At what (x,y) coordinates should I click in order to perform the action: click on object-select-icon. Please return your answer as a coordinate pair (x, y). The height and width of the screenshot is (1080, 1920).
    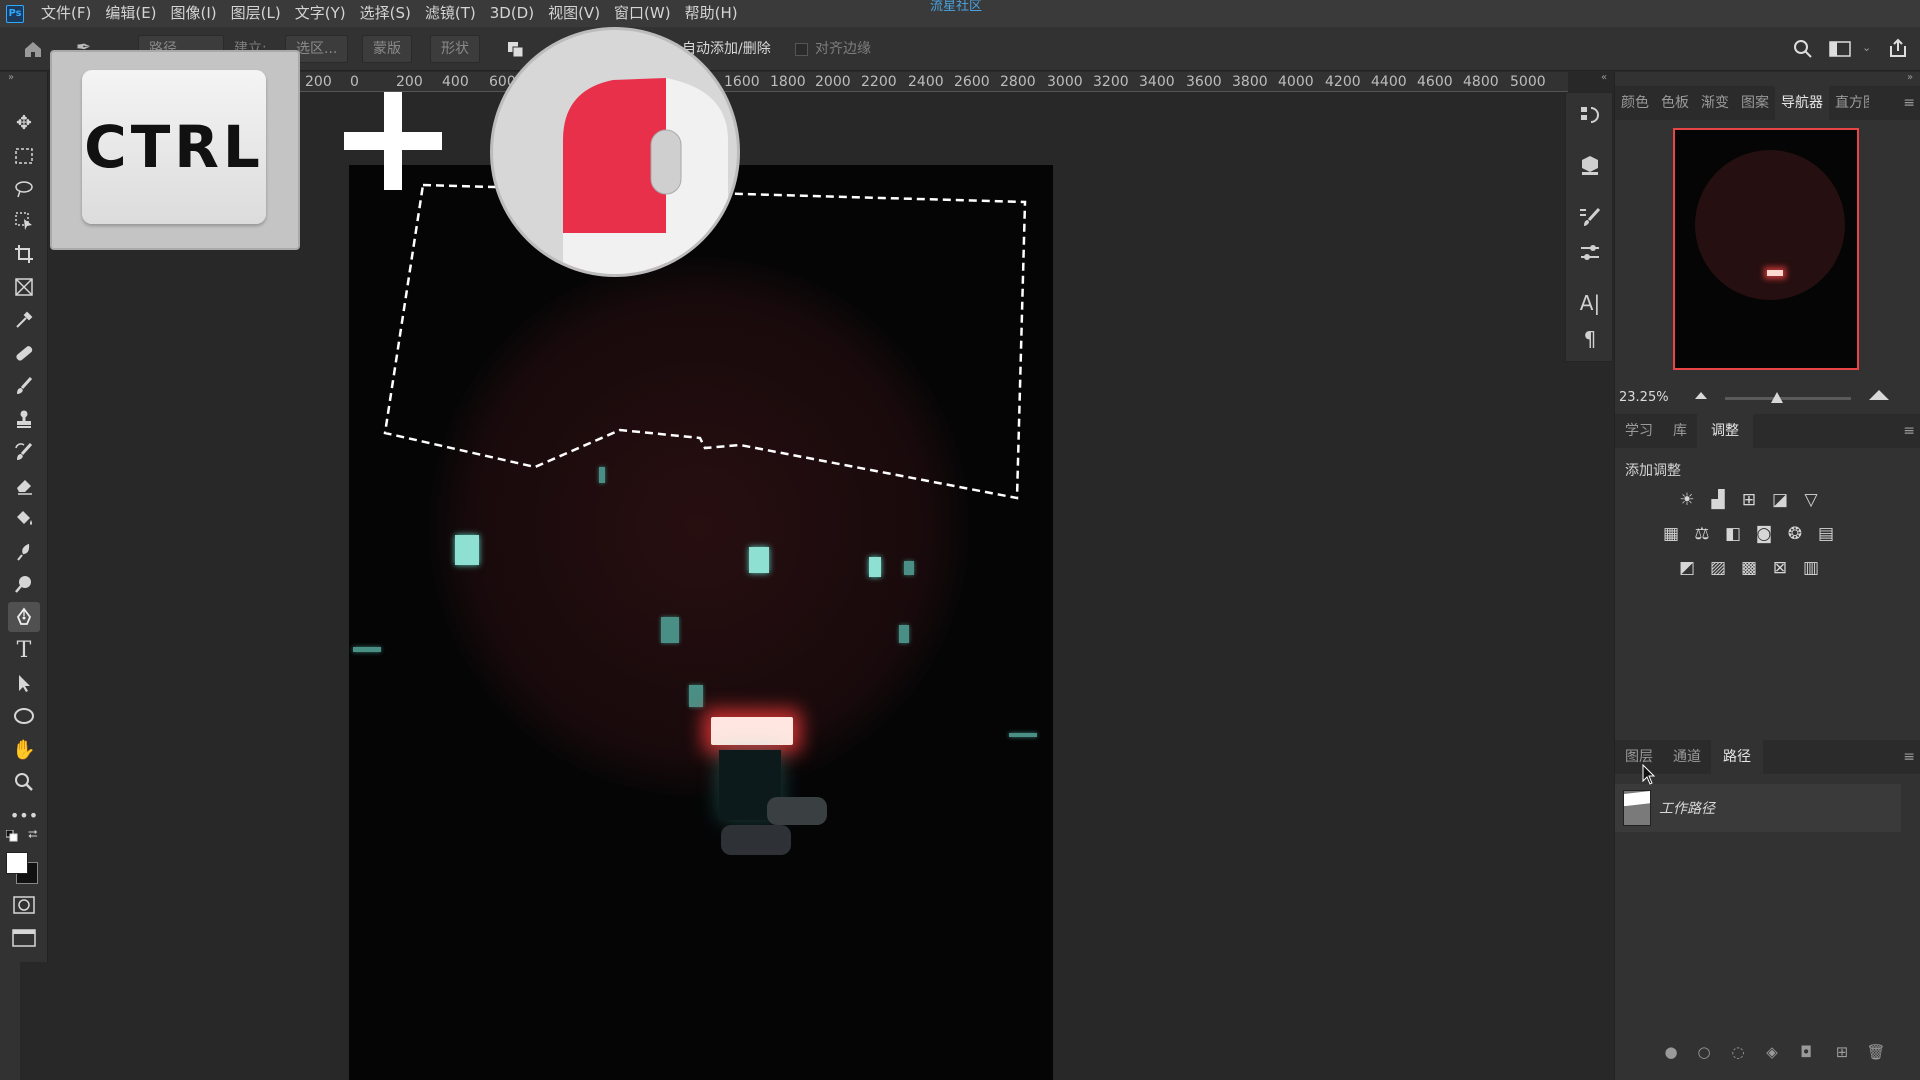
    Looking at the image, I should click on (24, 221).